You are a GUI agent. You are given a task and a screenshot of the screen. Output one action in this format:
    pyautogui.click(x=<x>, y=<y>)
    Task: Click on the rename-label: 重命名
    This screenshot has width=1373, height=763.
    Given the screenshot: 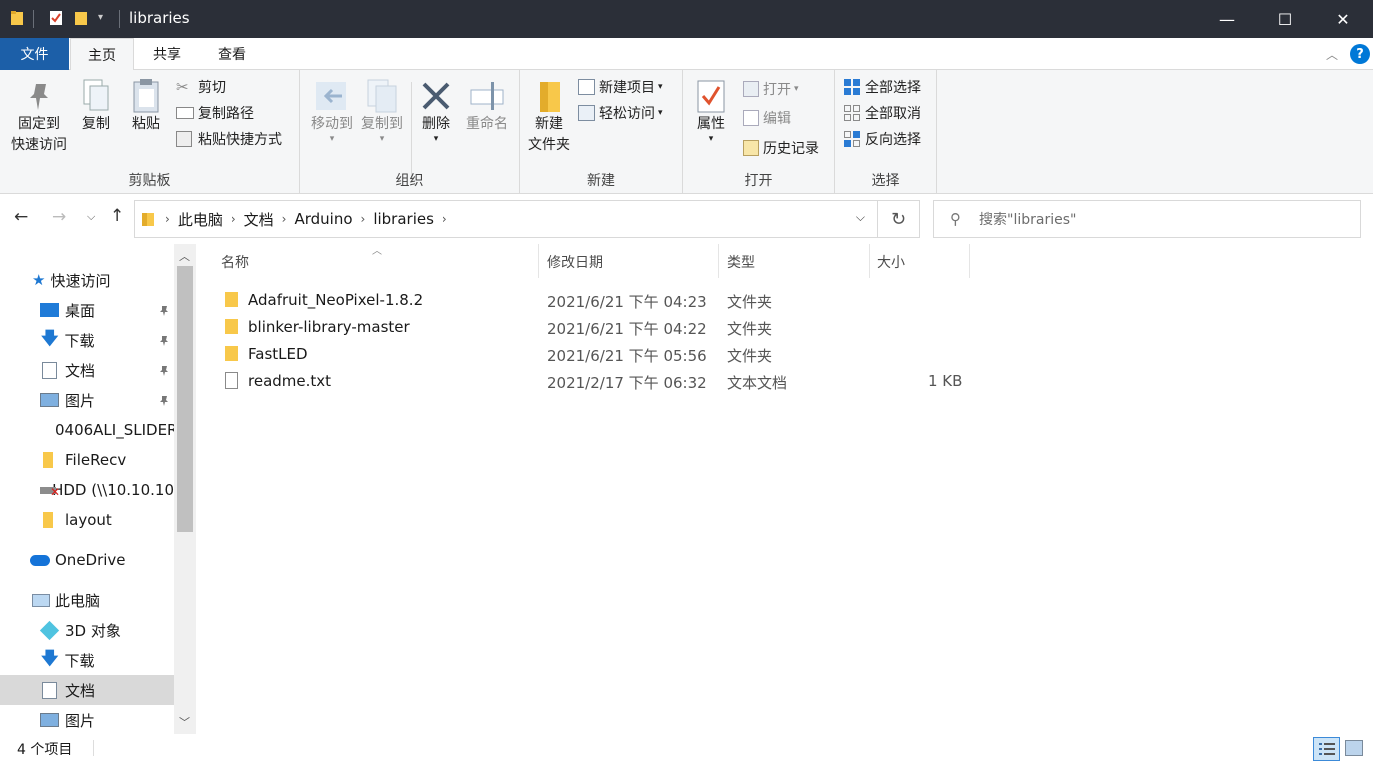 What is the action you would take?
    pyautogui.click(x=487, y=124)
    